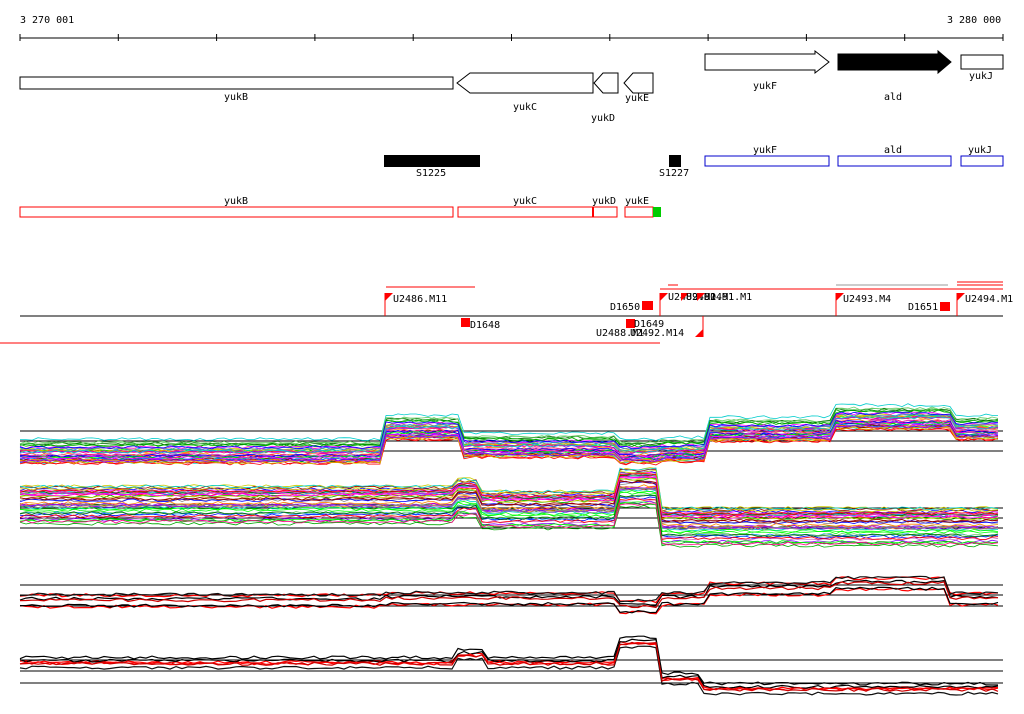 The width and height of the screenshot is (1024, 714). Describe the element at coordinates (982, 62) in the screenshot. I see `gene-arrow-yukJ` at that location.